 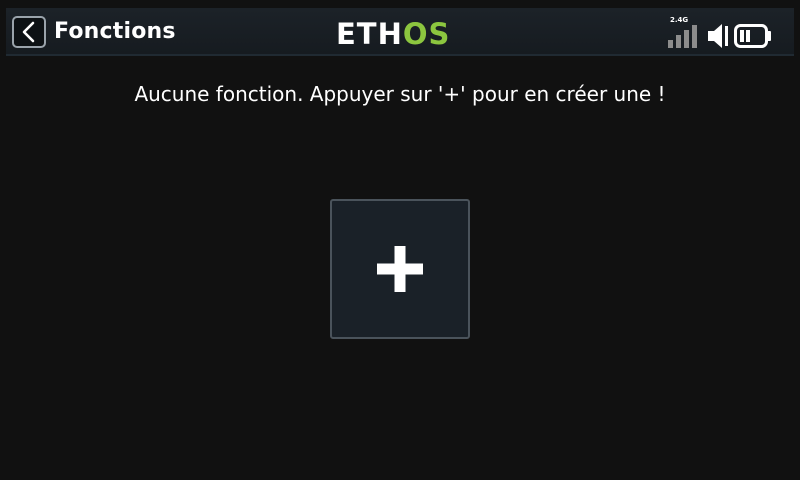 What do you see at coordinates (679, 20) in the screenshot?
I see `rf-band-label: 2.4G` at bounding box center [679, 20].